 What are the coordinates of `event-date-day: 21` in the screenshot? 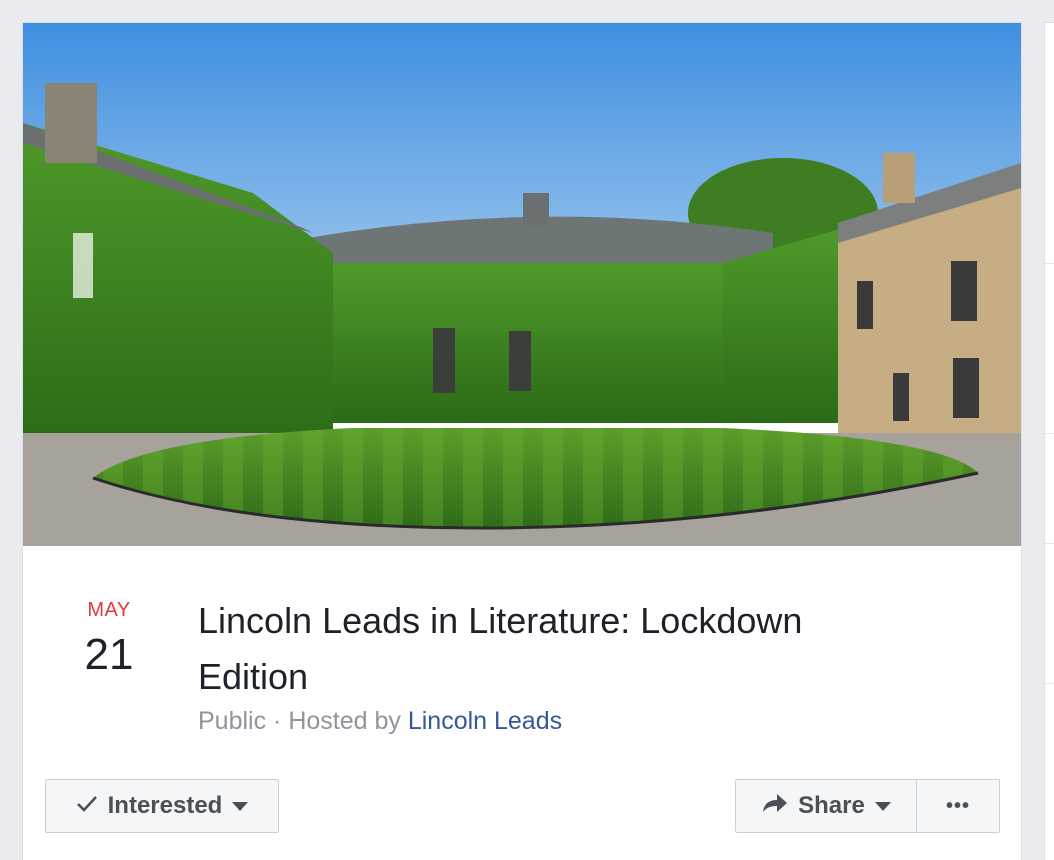 It's located at (109, 654).